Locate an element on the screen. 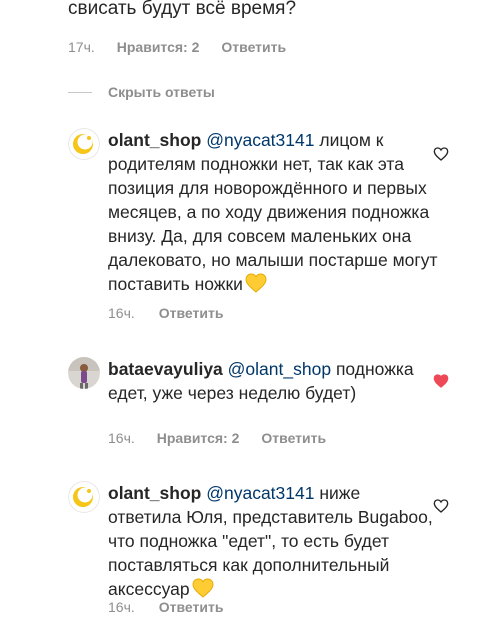  hide-replies-label: Скрыть ответы is located at coordinates (161, 92).